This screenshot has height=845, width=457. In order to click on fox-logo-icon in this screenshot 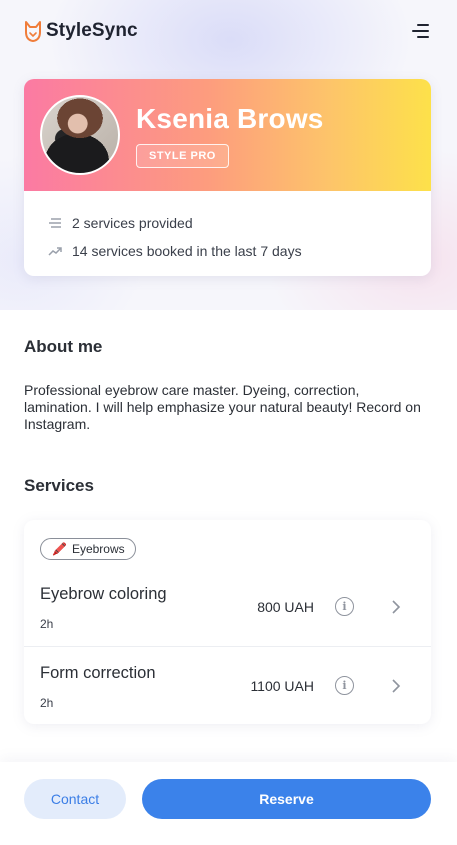, I will do `click(33, 31)`.